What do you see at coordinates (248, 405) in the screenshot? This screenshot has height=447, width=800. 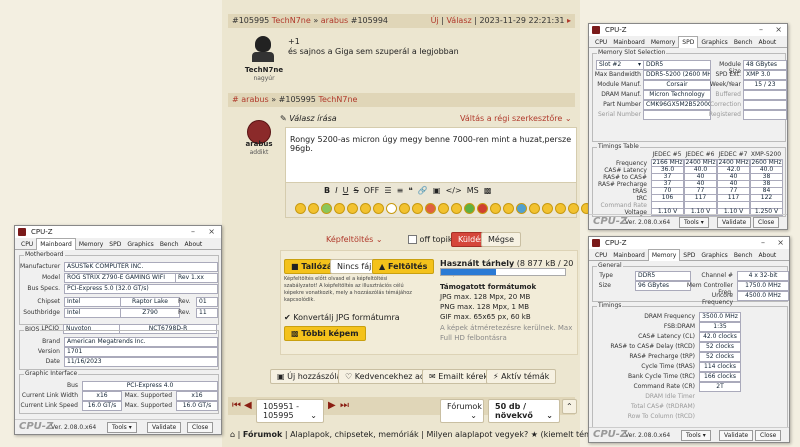 I see `prev-page-icon: ◀` at bounding box center [248, 405].